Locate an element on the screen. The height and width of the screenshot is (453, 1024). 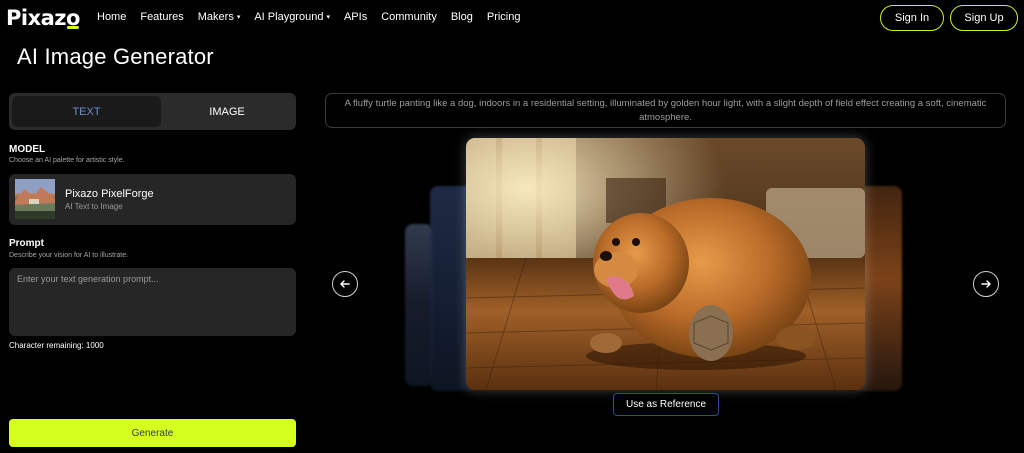
prompt-label: Prompt is located at coordinates (26, 243).